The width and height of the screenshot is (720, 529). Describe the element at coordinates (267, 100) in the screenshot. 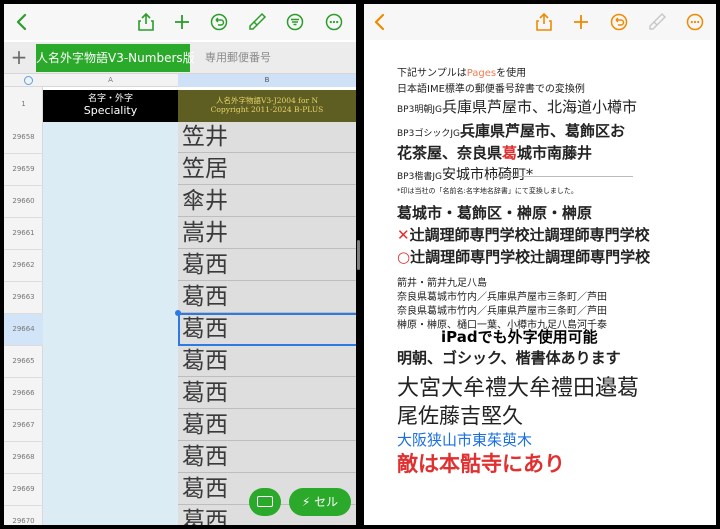

I see `header-b-line1: 人名外字物語V3-J2004 for N` at that location.